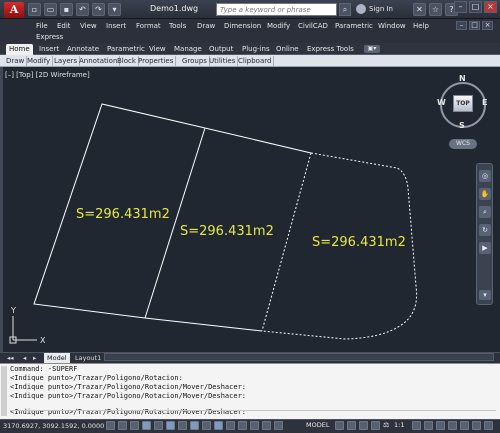 The width and height of the screenshot is (500, 433). Describe the element at coordinates (462, 125) in the screenshot. I see `compass-south: S` at that location.